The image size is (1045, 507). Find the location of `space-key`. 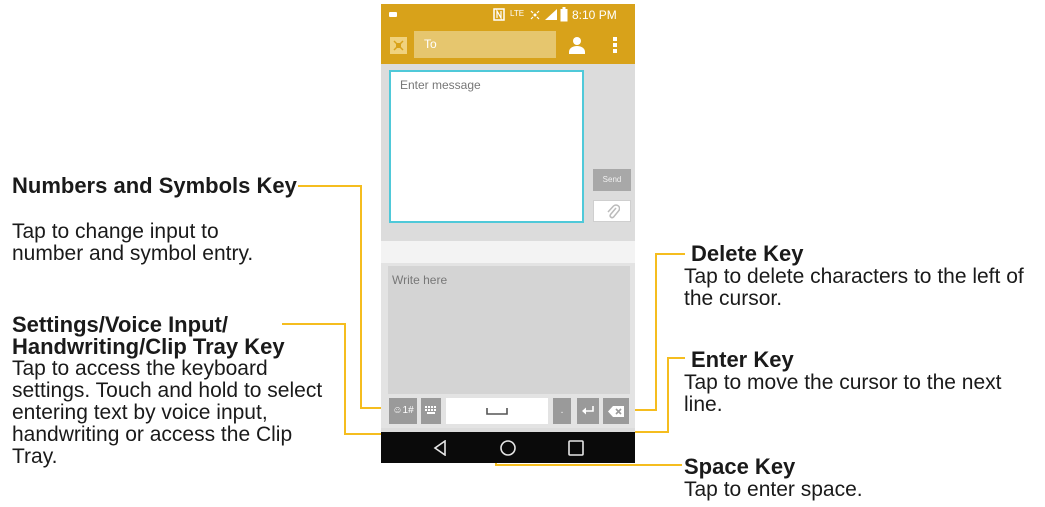

space-key is located at coordinates (497, 411).